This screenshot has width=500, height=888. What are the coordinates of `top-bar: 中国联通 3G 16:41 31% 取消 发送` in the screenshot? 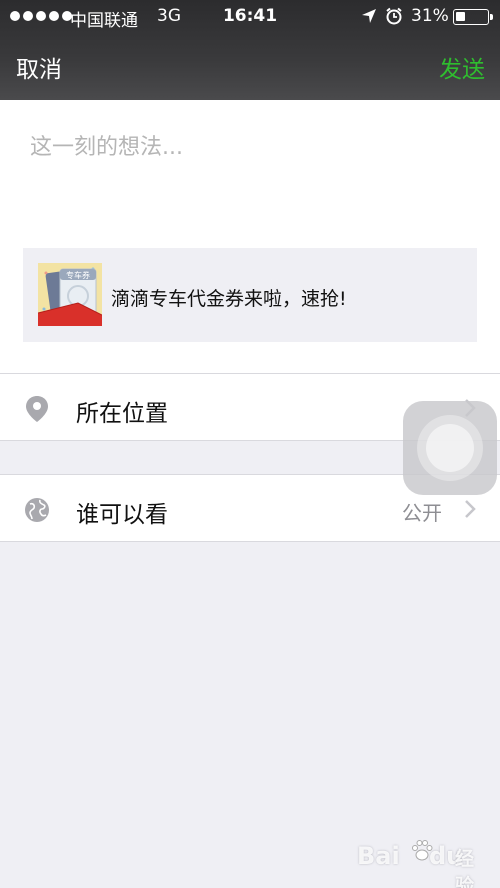 It's located at (250, 50).